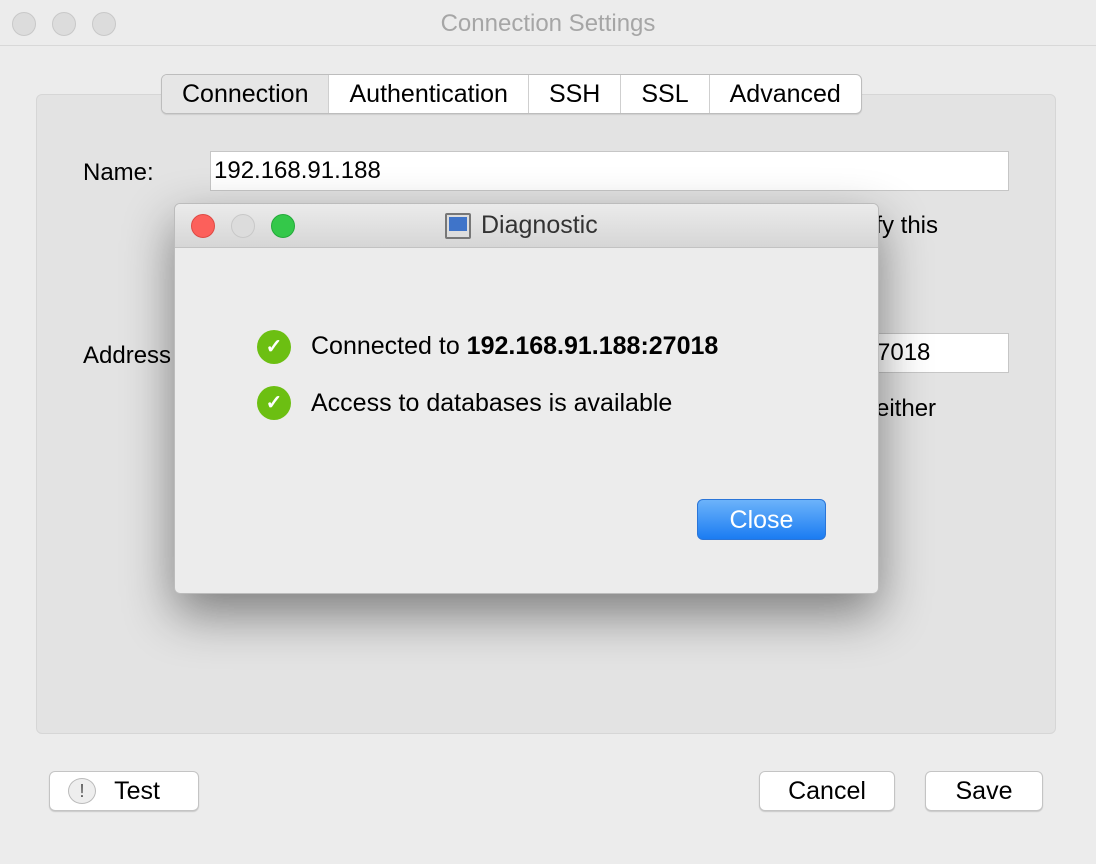  What do you see at coordinates (539, 225) in the screenshot?
I see `dialog-title: Diagnostic` at bounding box center [539, 225].